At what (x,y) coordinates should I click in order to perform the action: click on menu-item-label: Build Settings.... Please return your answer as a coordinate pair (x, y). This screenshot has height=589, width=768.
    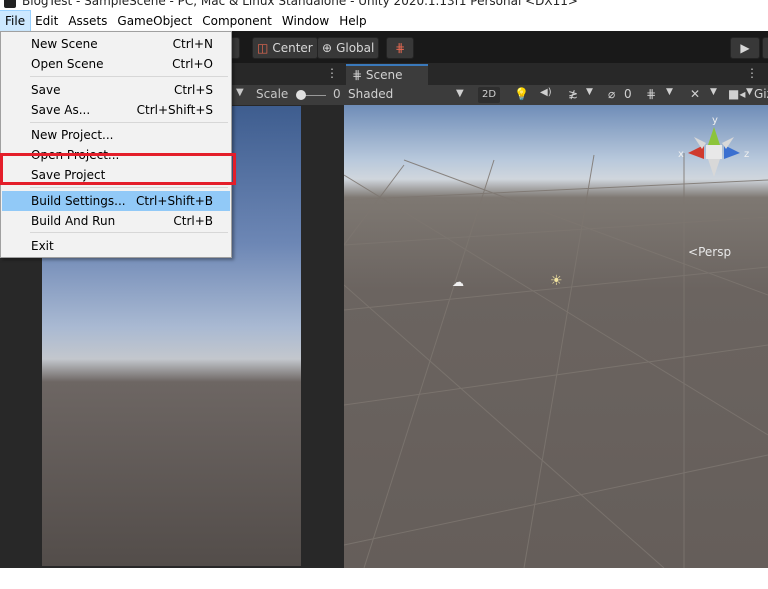
    Looking at the image, I should click on (78, 201).